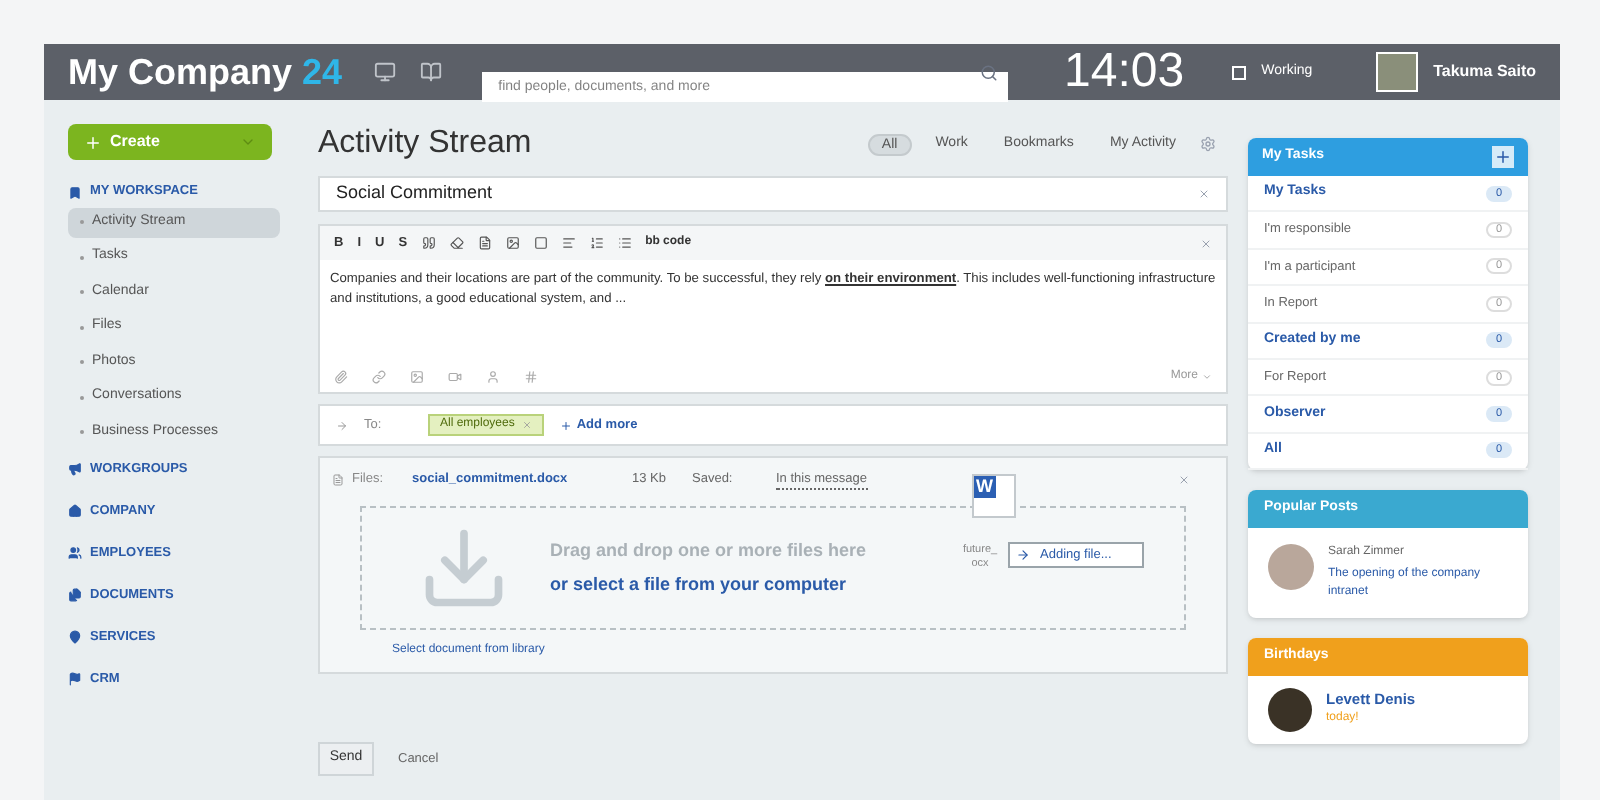 This screenshot has width=1600, height=800. What do you see at coordinates (338, 480) in the screenshot?
I see `file-icon` at bounding box center [338, 480].